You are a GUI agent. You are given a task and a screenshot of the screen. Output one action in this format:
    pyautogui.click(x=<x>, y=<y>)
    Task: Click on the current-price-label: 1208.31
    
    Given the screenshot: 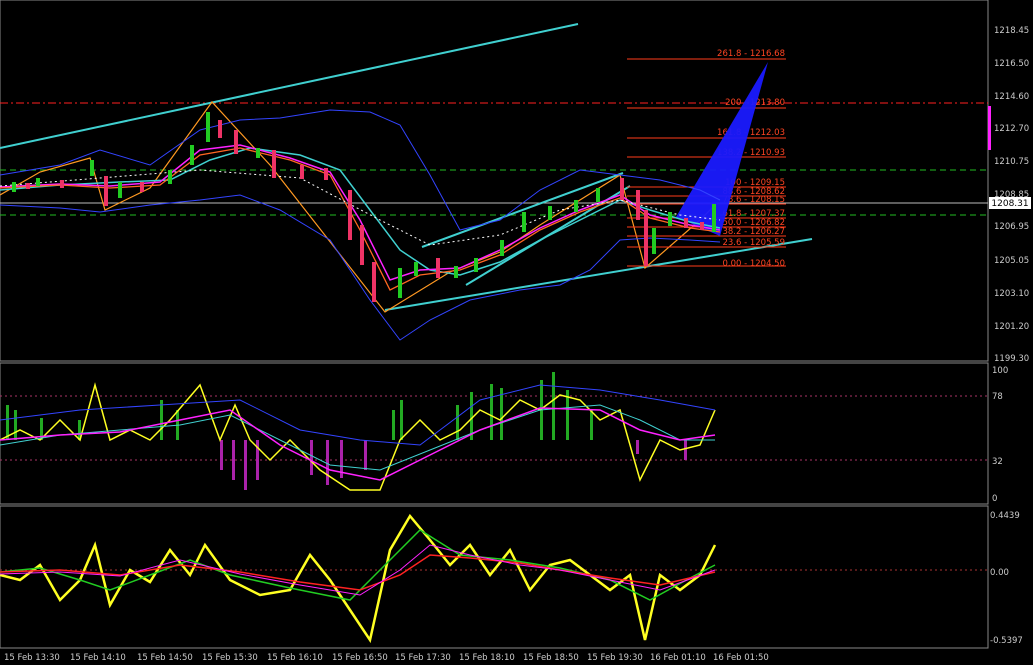 What is the action you would take?
    pyautogui.click(x=1009, y=204)
    